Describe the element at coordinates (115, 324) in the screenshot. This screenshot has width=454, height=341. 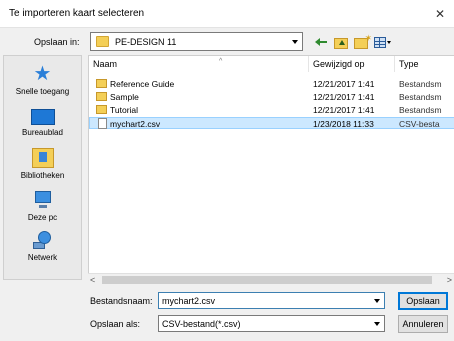
I see `filetype-label: Opslaan als:` at that location.